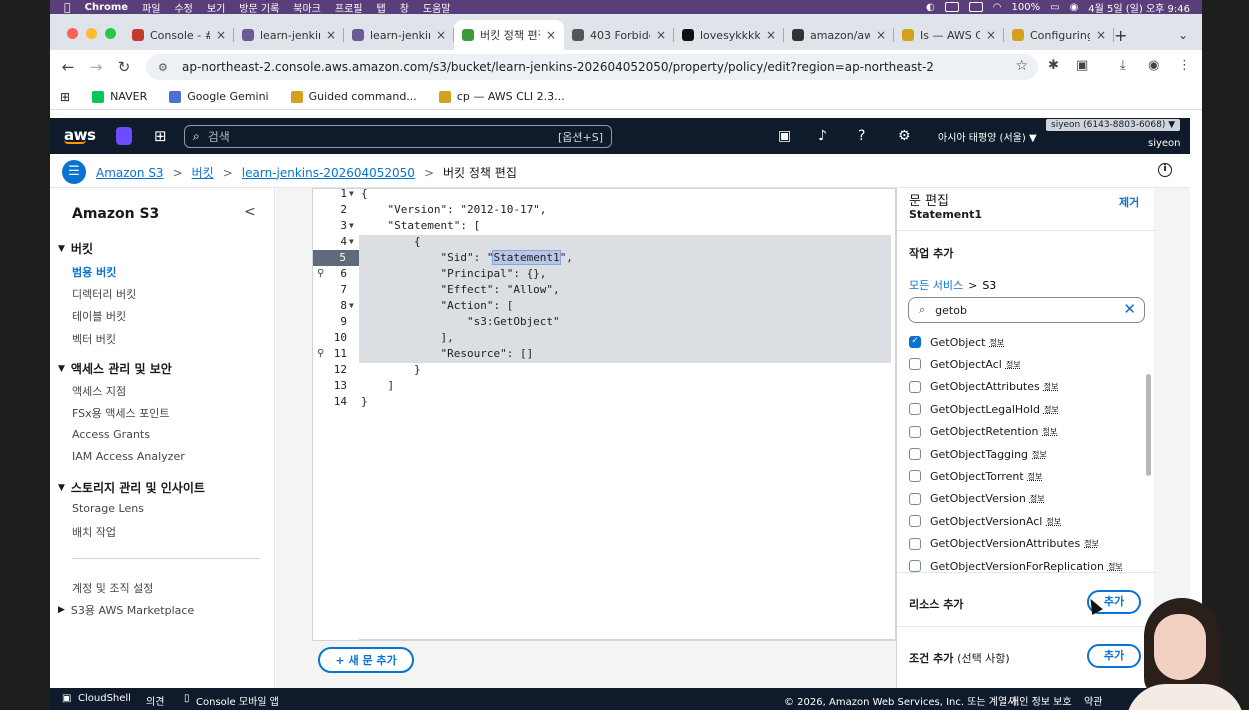  What do you see at coordinates (984, 409) in the screenshot?
I see `action-item: GetObjectLegalHold 정보` at bounding box center [984, 409].